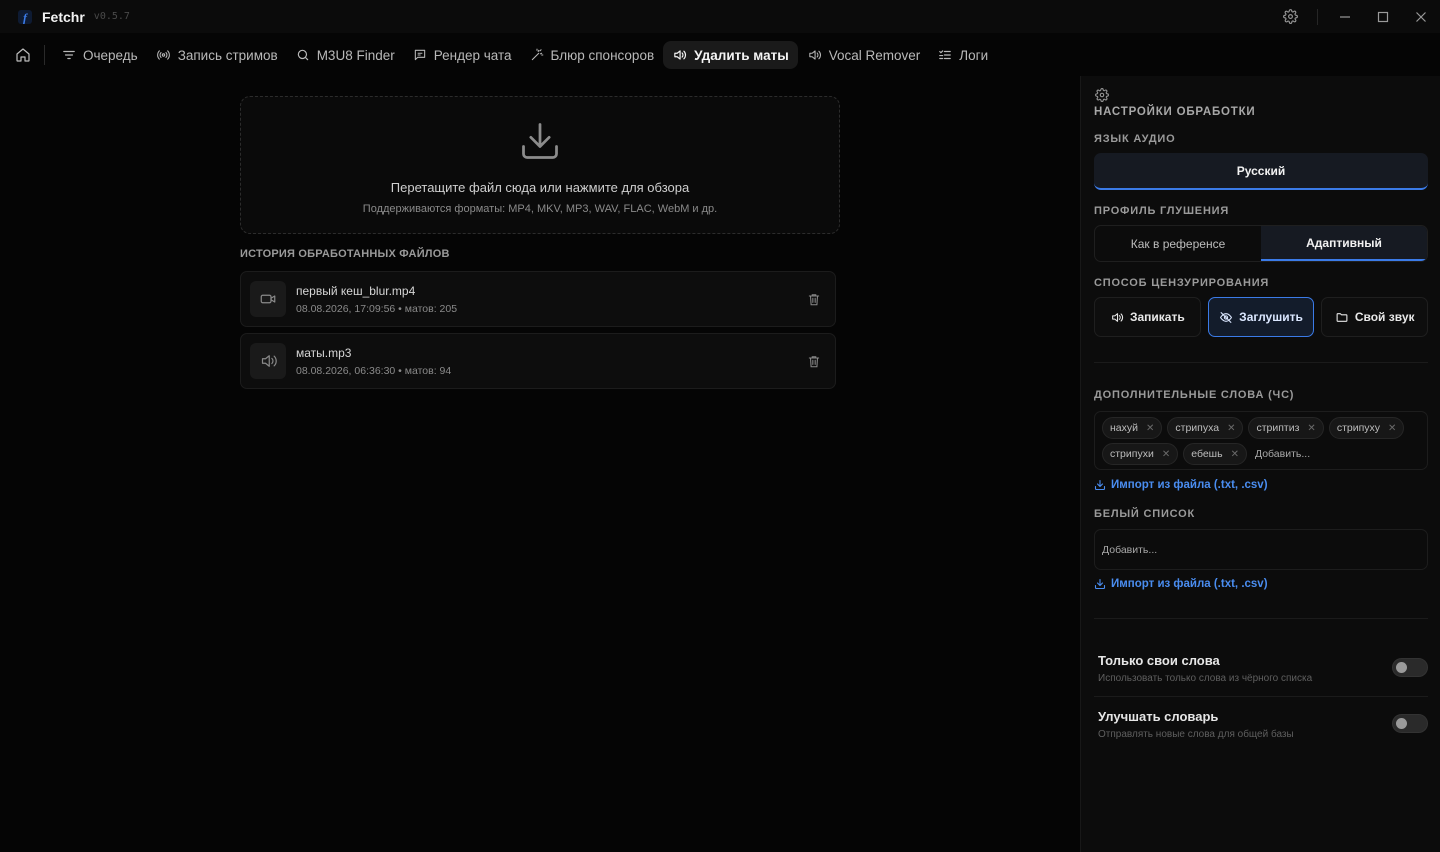 The height and width of the screenshot is (852, 1440). I want to click on nav-item-stream-record: Запись стримов, so click(217, 55).